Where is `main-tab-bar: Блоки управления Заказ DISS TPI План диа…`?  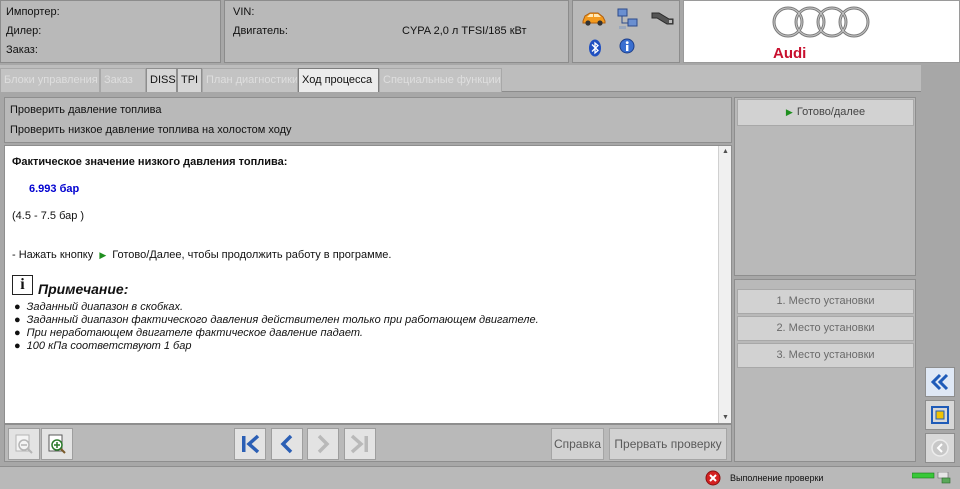 main-tab-bar: Блоки управления Заказ DISS TPI План диа… is located at coordinates (460, 78).